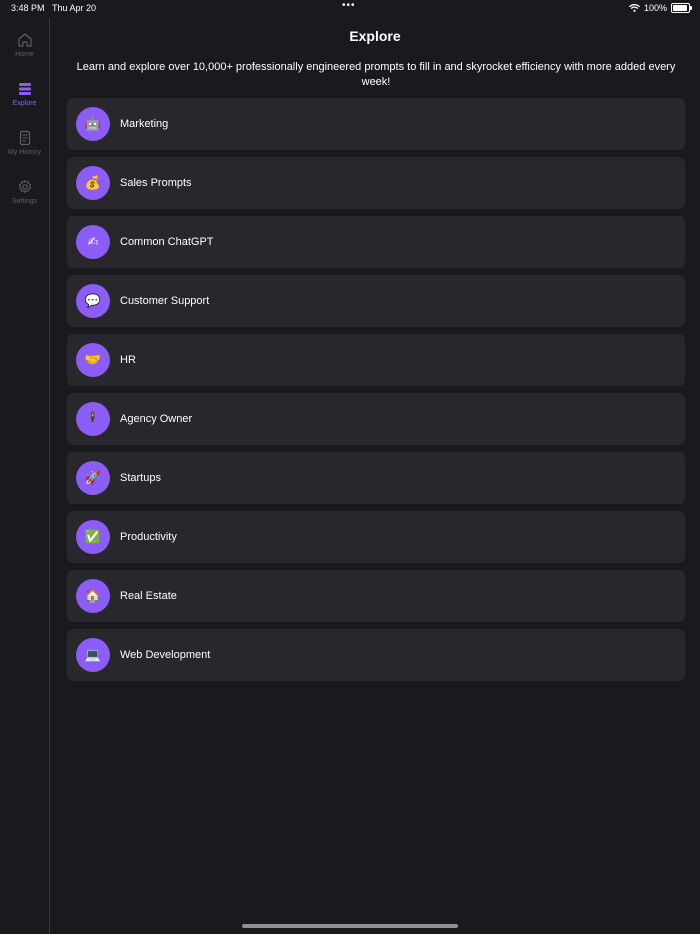  What do you see at coordinates (93, 419) in the screenshot?
I see `businessman-icon: 🕴` at bounding box center [93, 419].